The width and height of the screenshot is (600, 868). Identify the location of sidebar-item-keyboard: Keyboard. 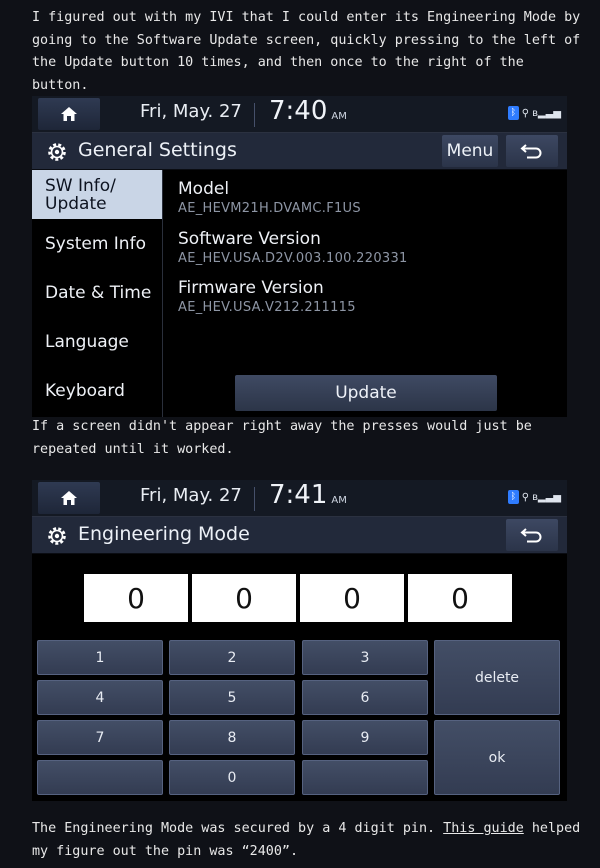
(97, 390).